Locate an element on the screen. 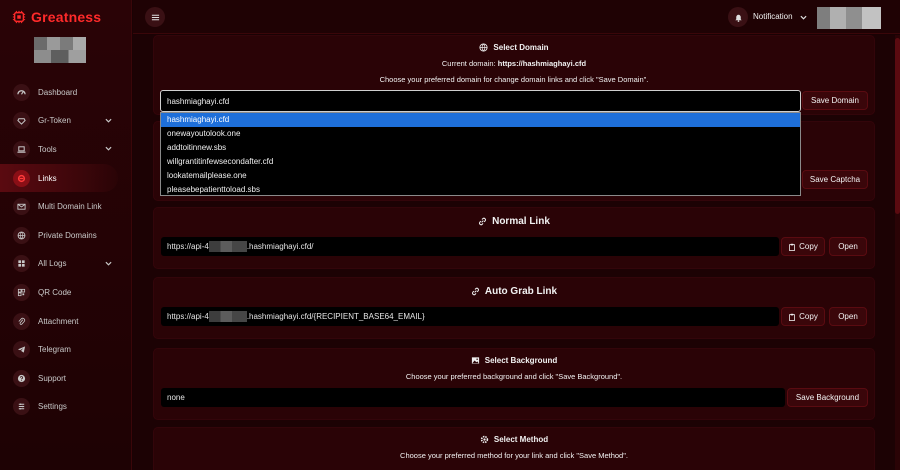 Image resolution: width=900 pixels, height=470 pixels. sidebar-item-support: Support is located at coordinates (66, 378).